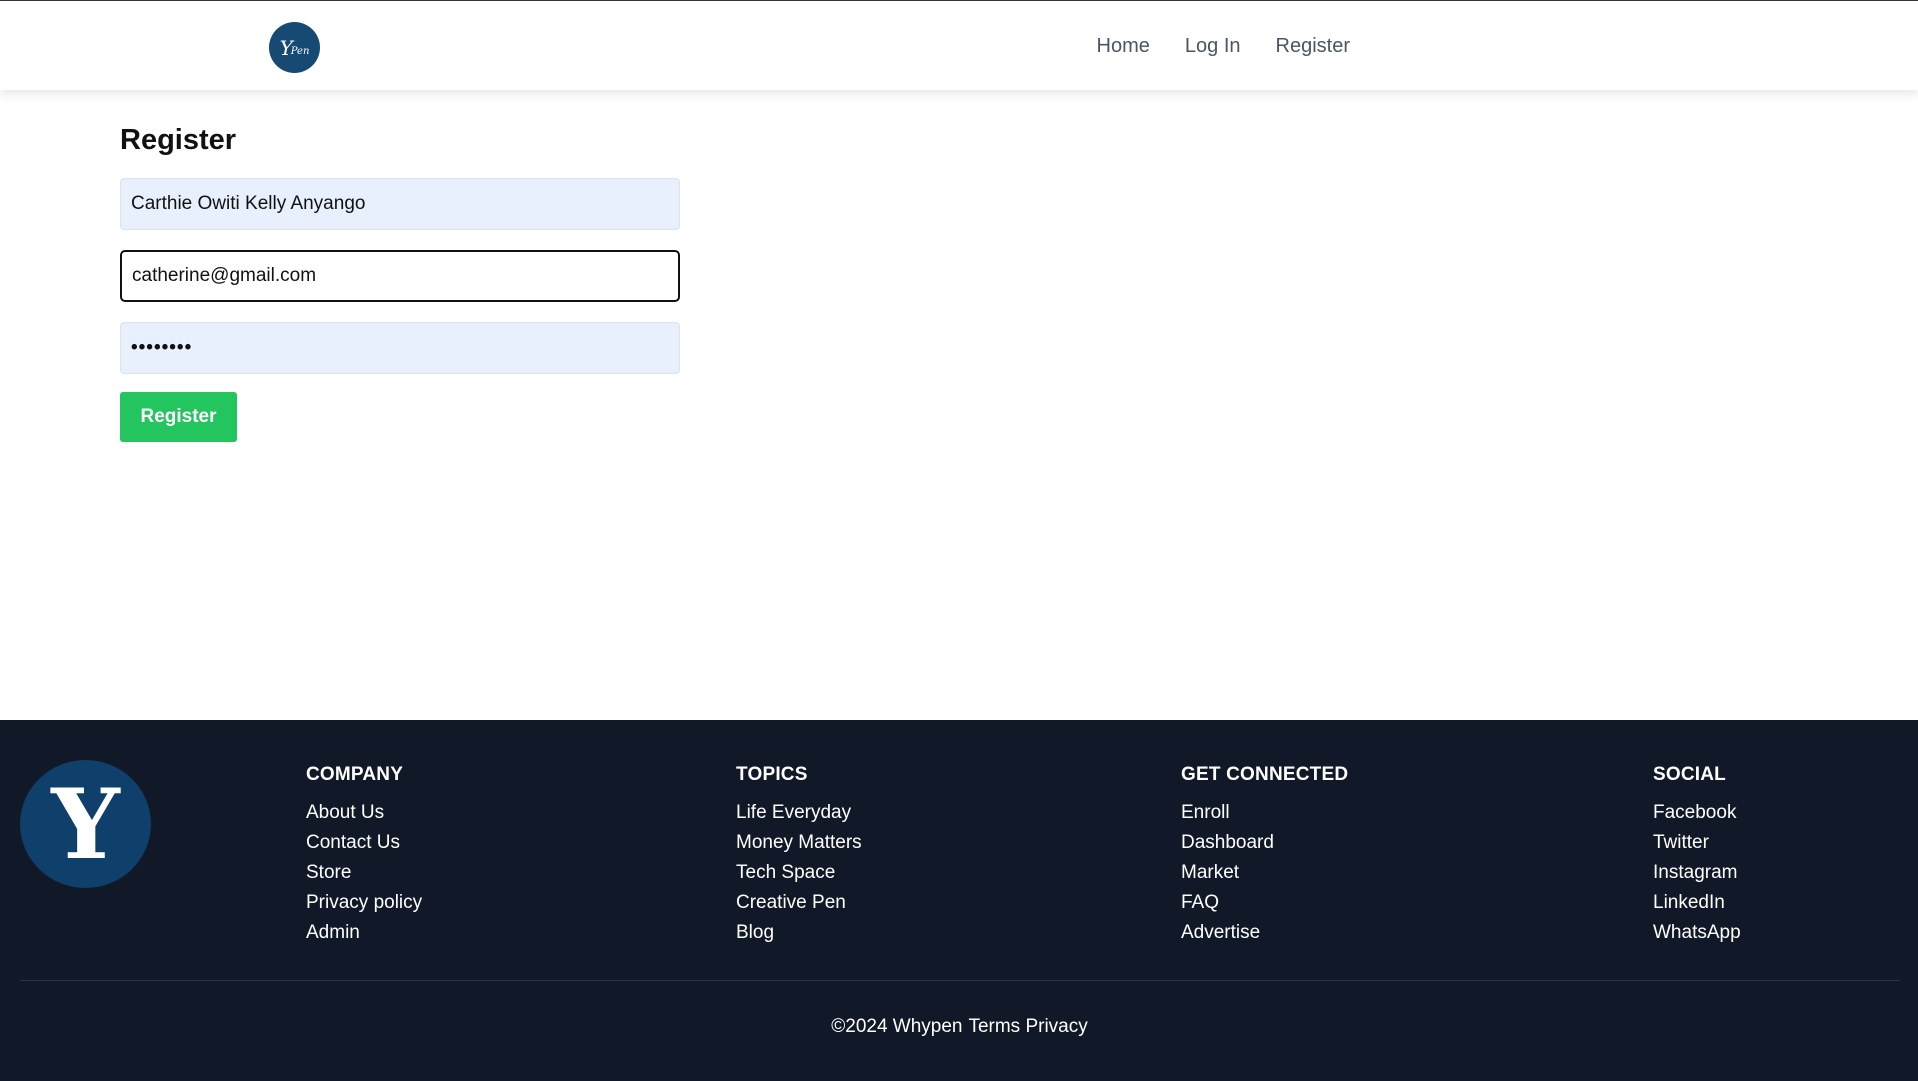  I want to click on footer-heading: TOPICS, so click(772, 774).